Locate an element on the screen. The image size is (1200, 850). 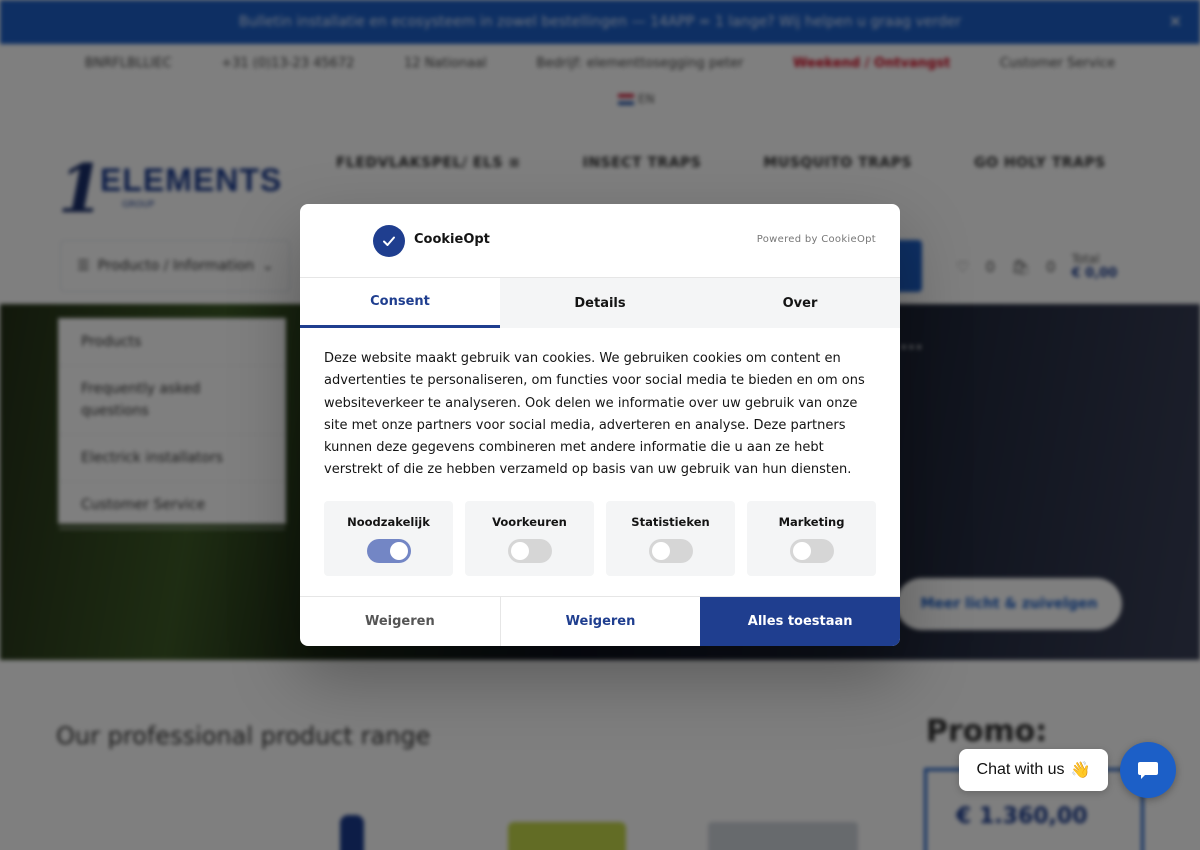
statistics-toggle is located at coordinates (670, 551).